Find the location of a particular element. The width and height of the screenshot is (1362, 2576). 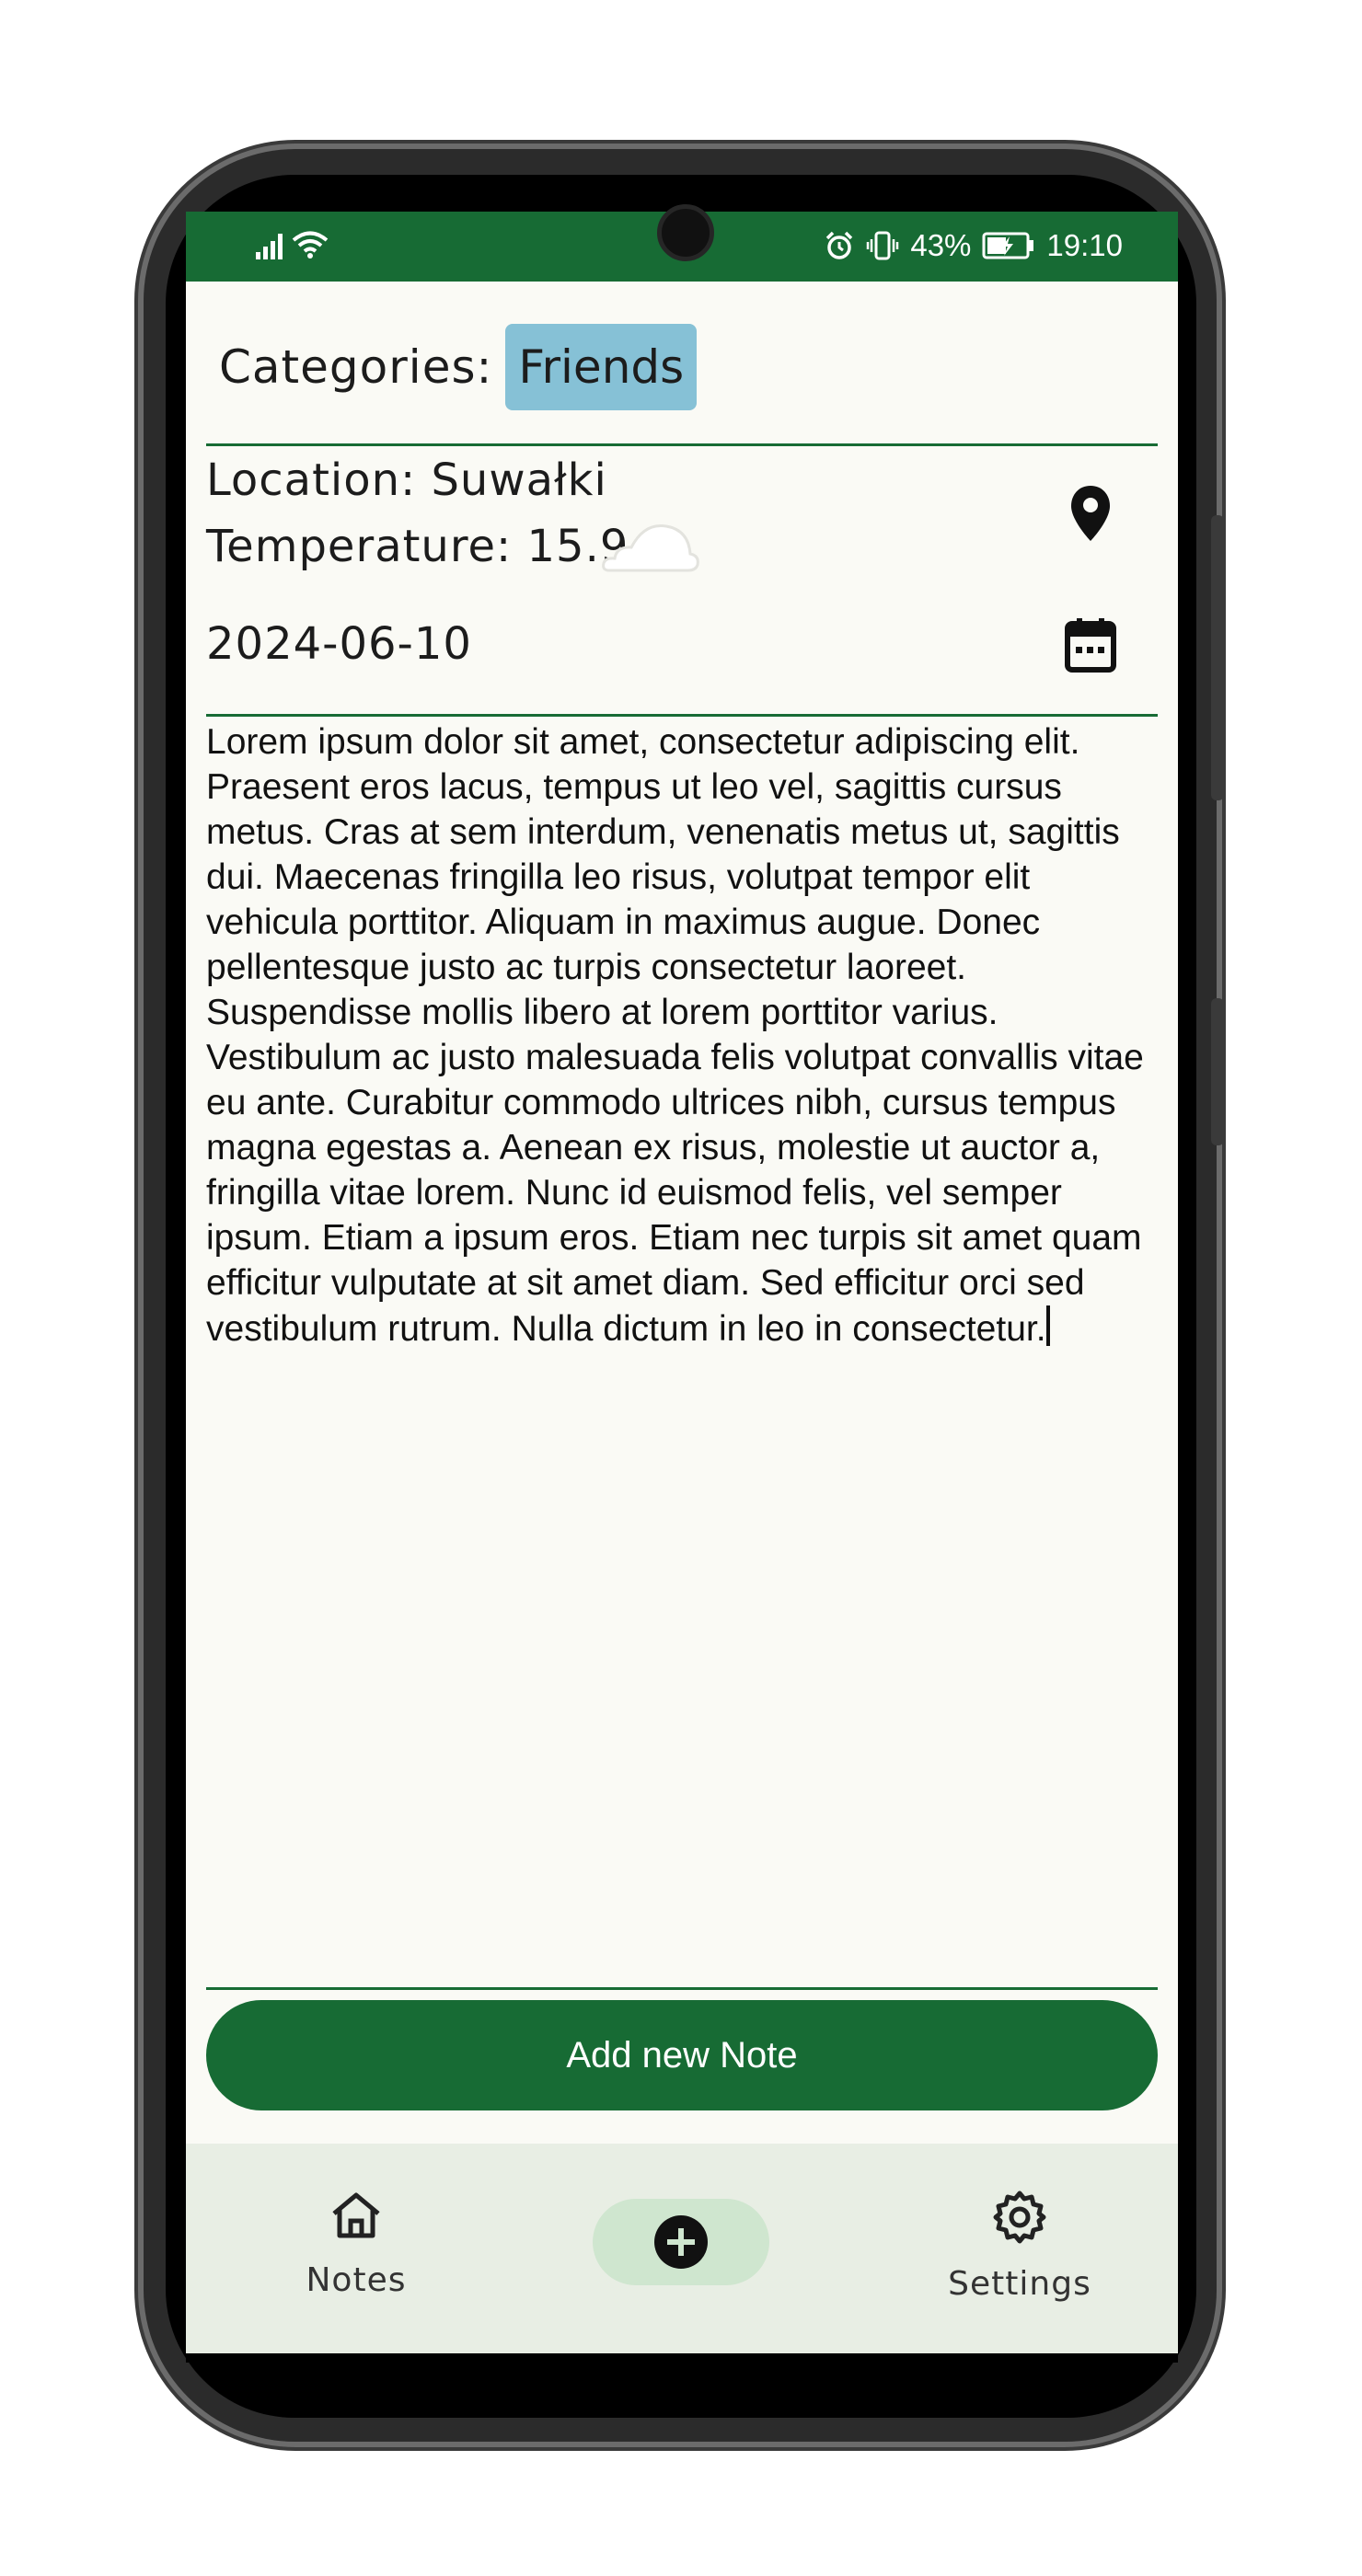

clock-time: 19:10 is located at coordinates (1085, 245).